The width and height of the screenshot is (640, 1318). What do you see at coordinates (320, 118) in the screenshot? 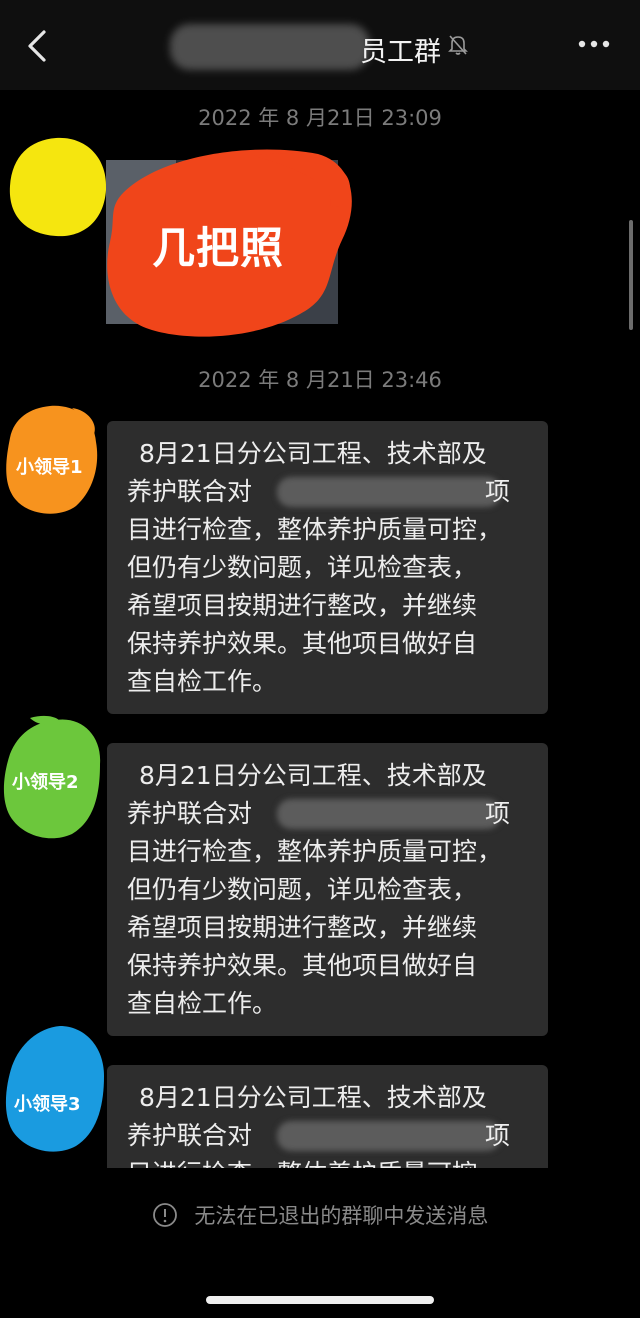
I see `timestamp: 2022 年 8 月21日 23:09` at bounding box center [320, 118].